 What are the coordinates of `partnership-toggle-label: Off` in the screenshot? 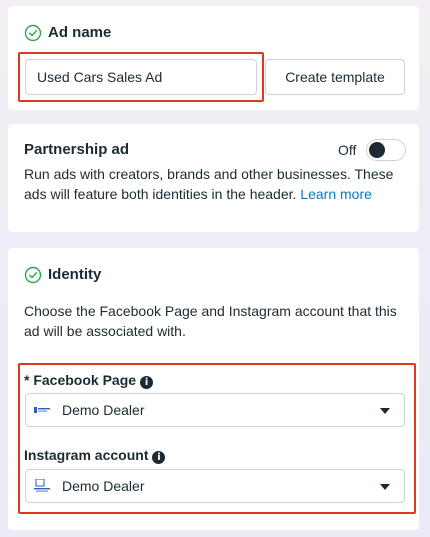 It's located at (347, 150).